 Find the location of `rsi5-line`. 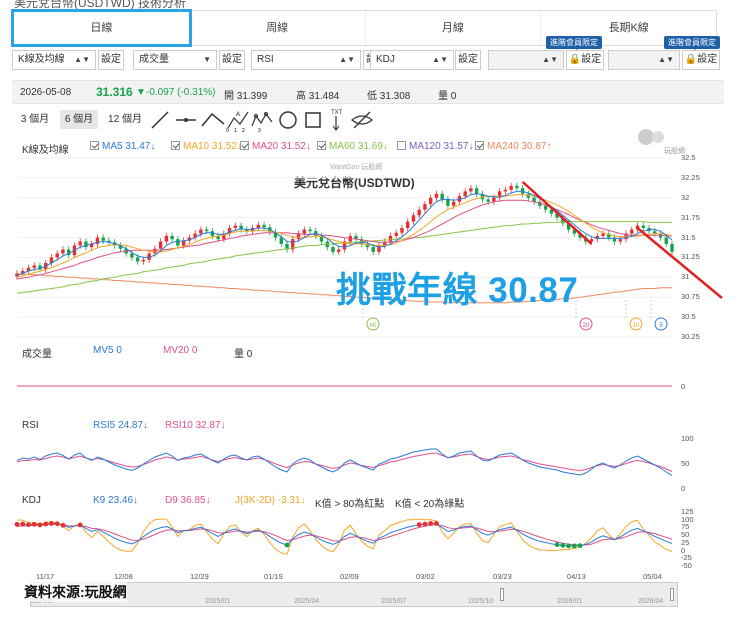

rsi5-line is located at coordinates (344, 462).